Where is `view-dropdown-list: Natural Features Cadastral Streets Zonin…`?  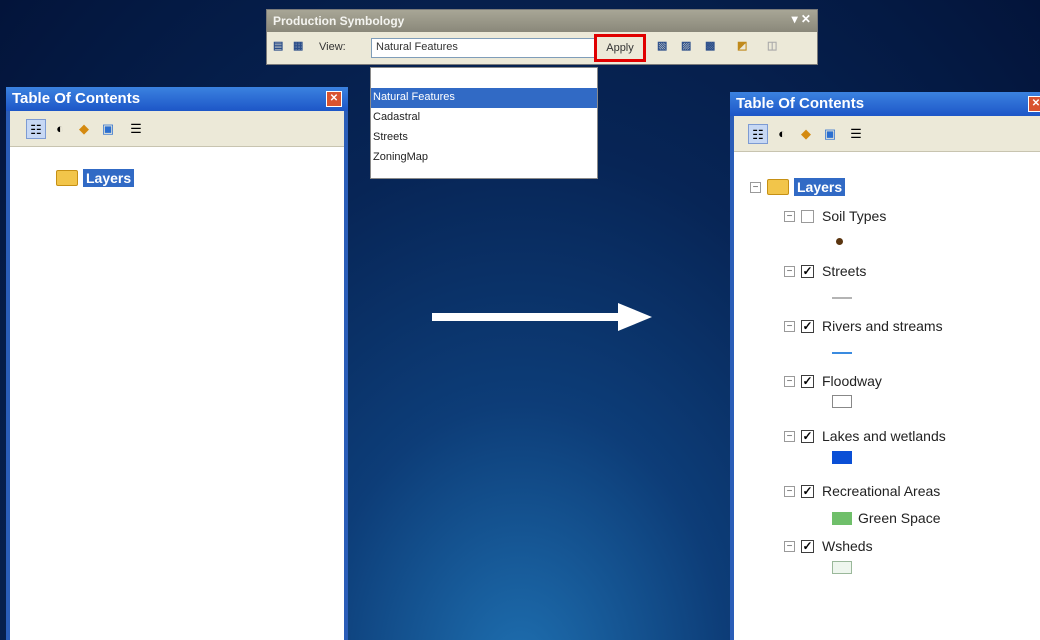
view-dropdown-list: Natural Features Cadastral Streets Zonin… is located at coordinates (484, 123).